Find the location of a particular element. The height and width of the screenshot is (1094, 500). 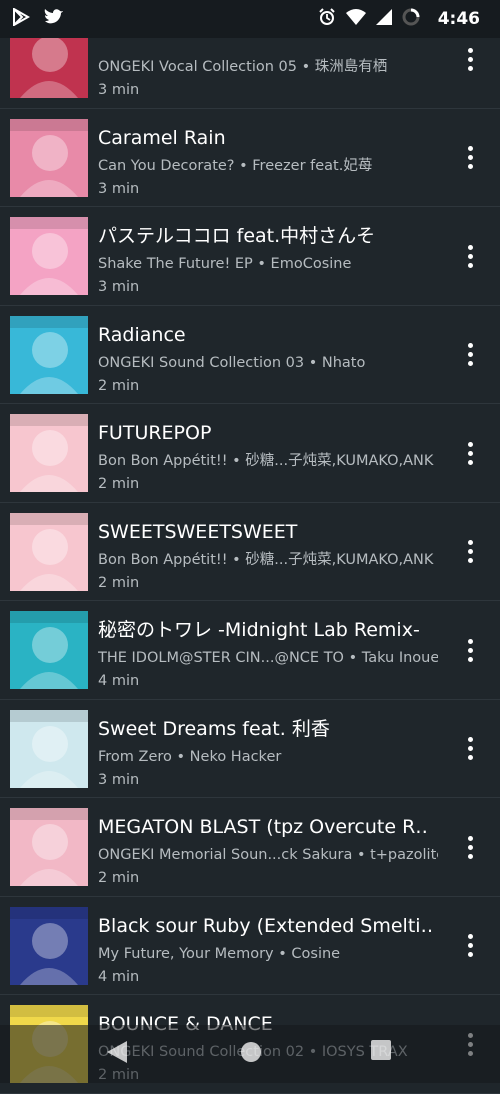

signal-icon is located at coordinates (383, 19).